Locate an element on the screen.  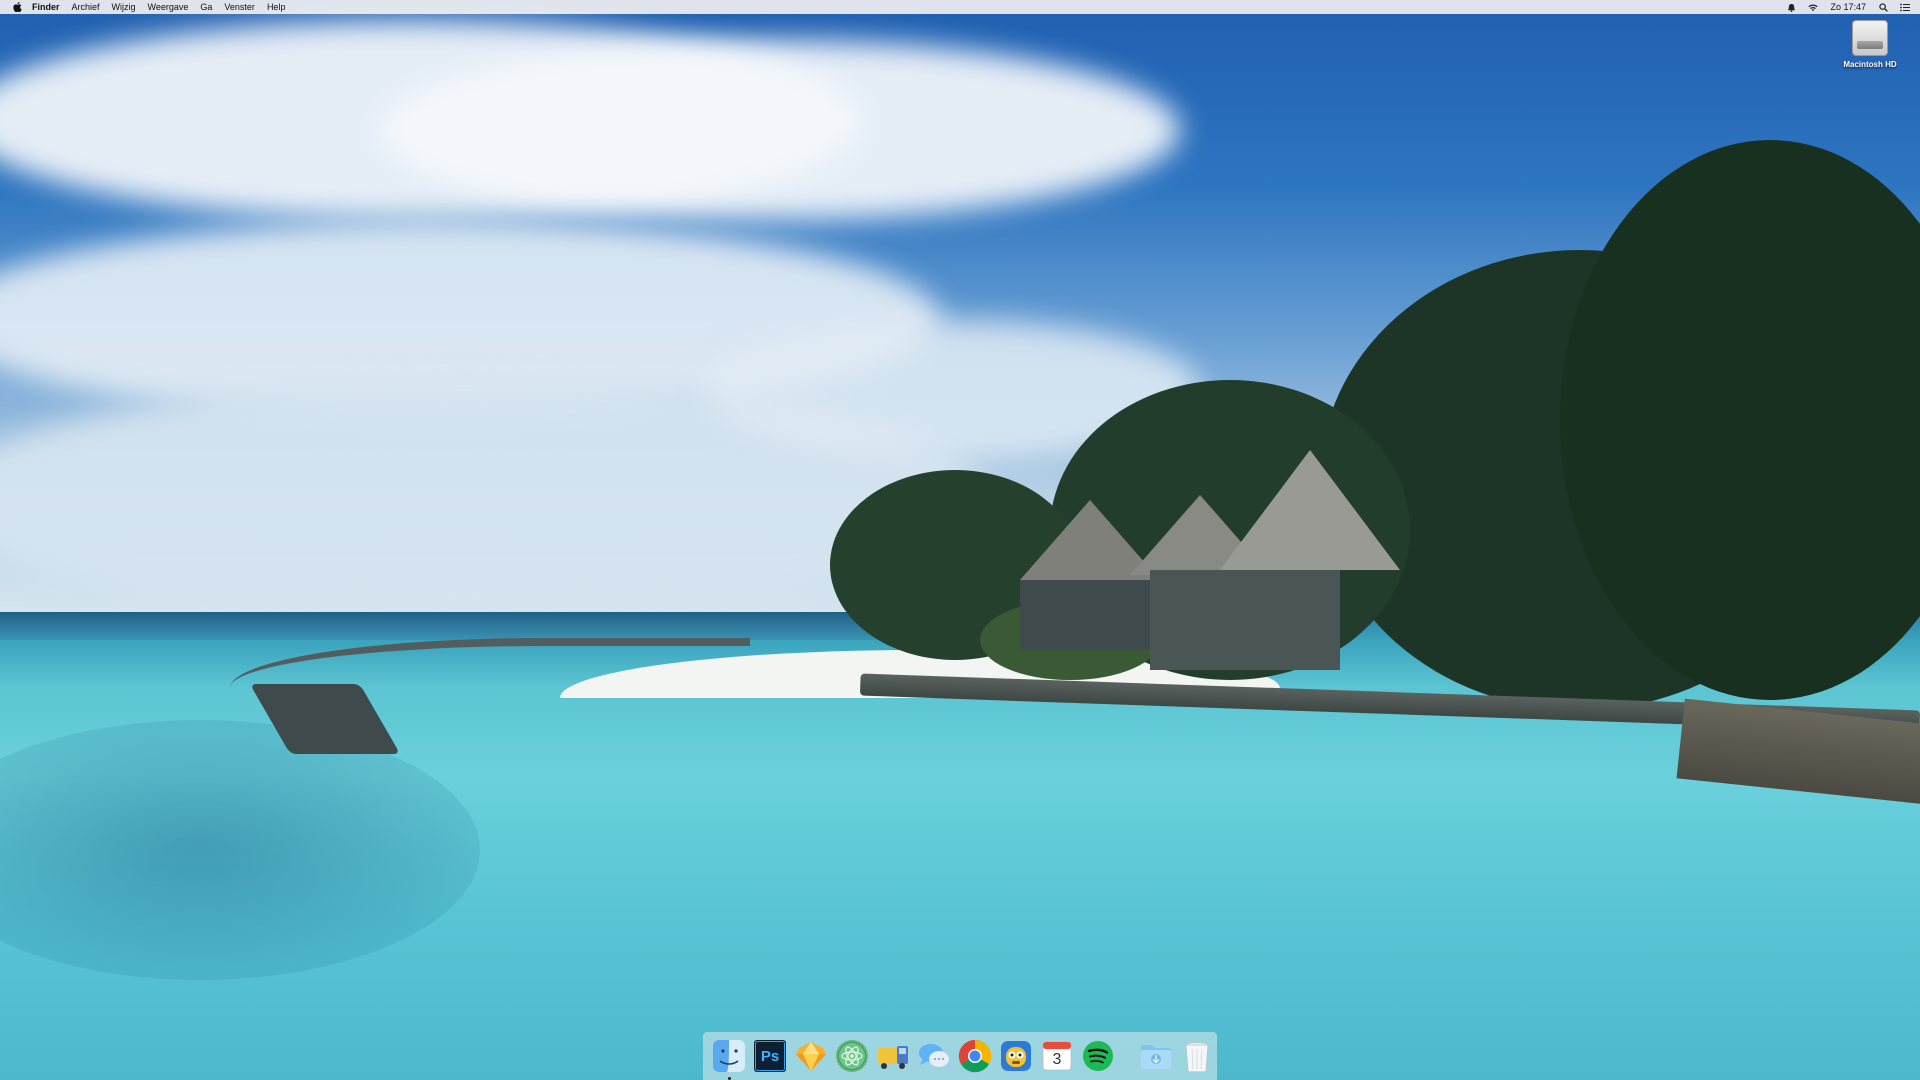
transmit-icon is located at coordinates (893, 1057).